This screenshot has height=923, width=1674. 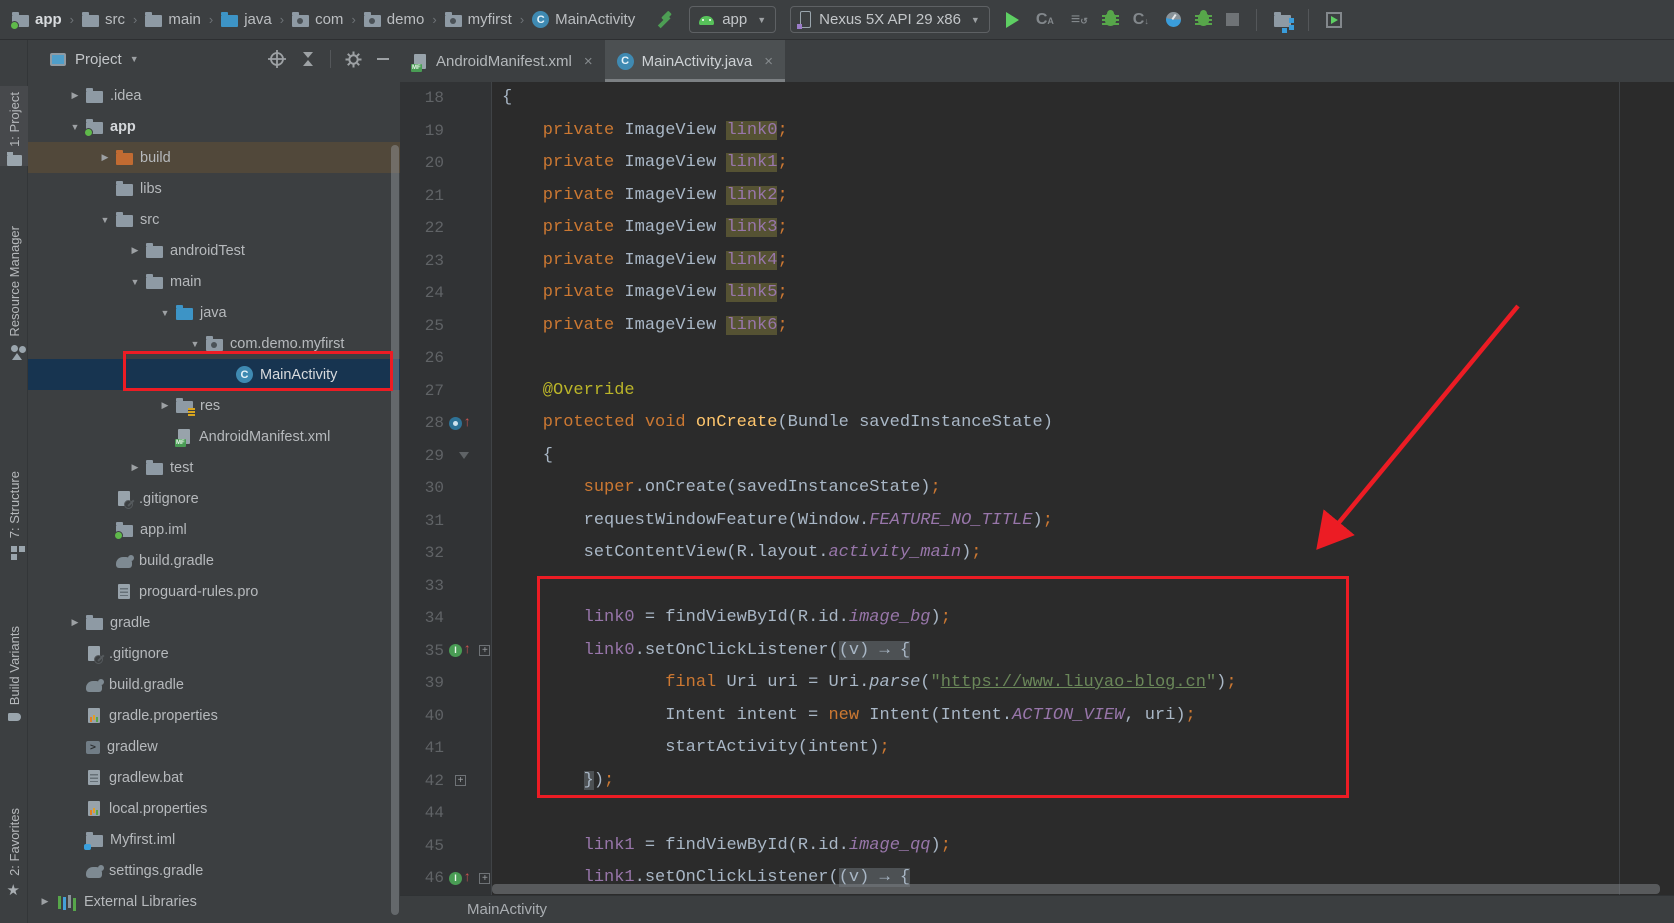 I want to click on overriding-method-icon, so click(x=455, y=423).